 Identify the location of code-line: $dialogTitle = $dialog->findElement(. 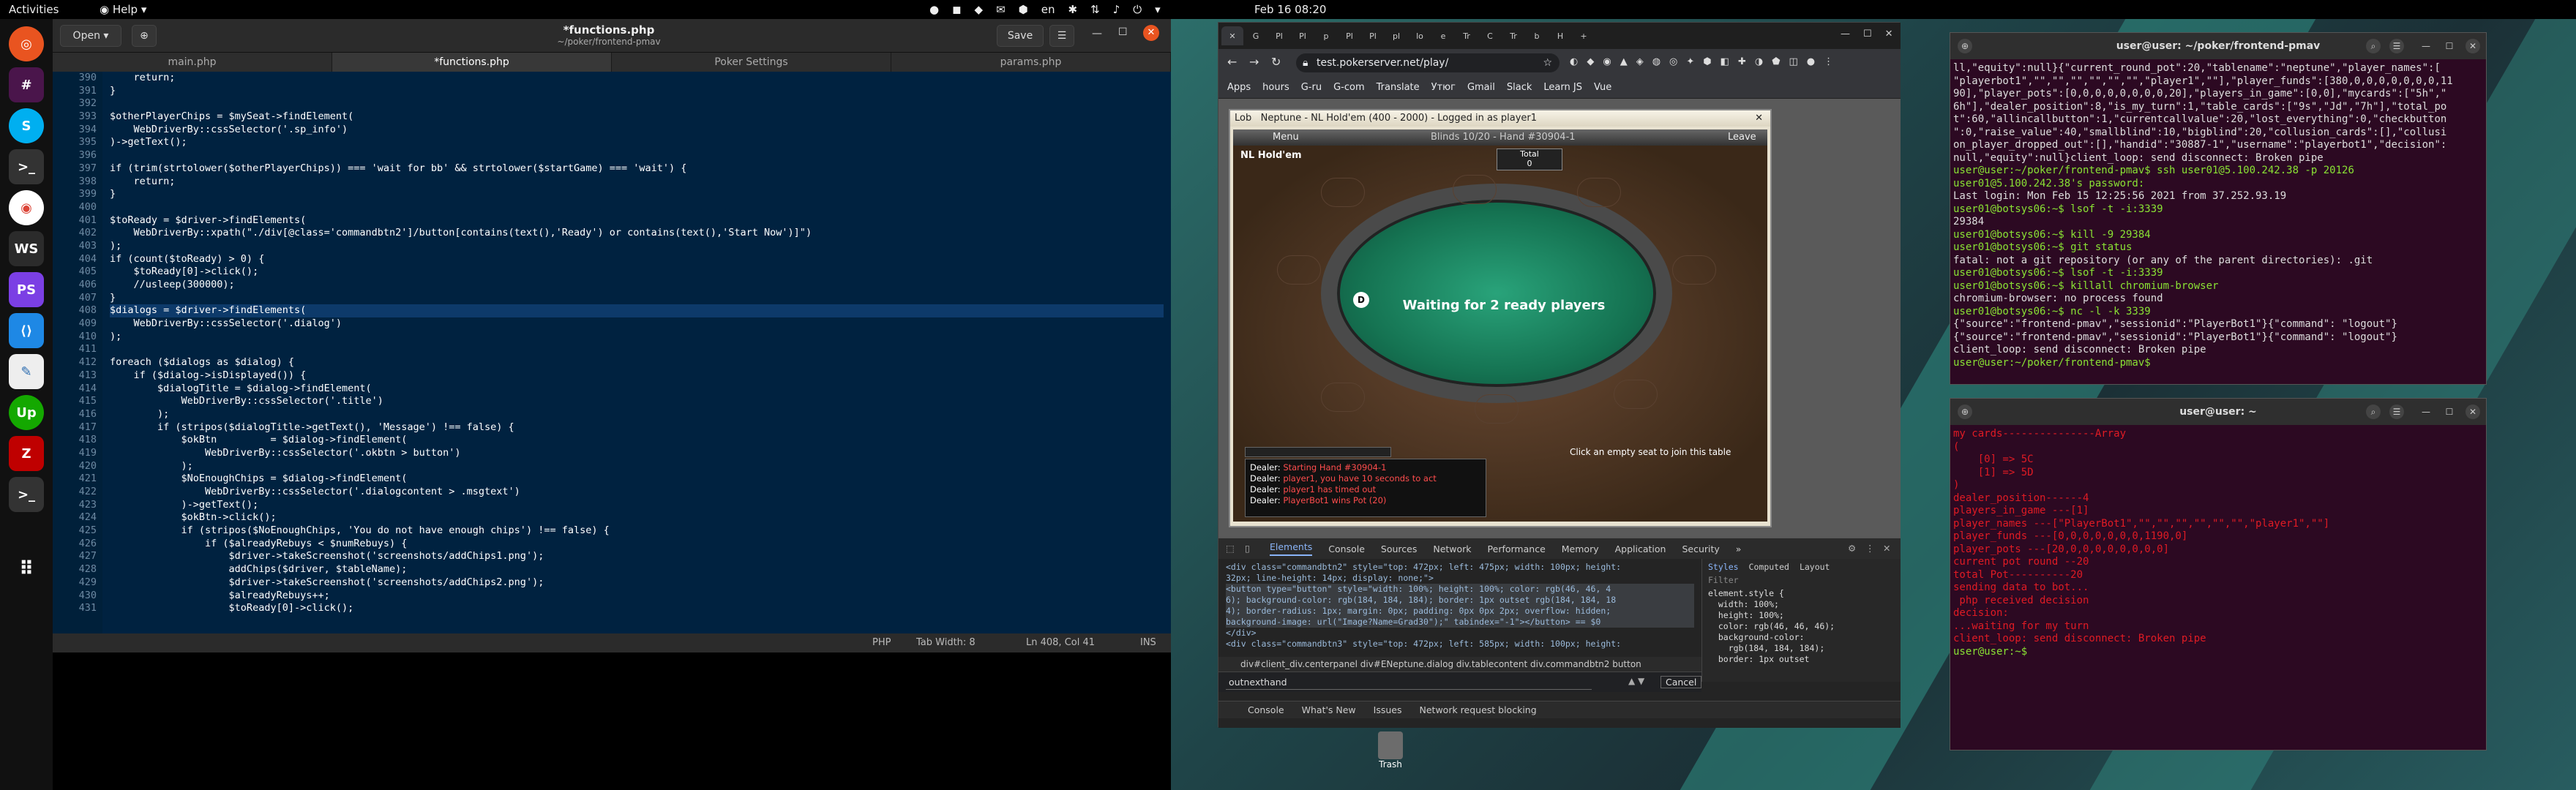
(637, 390).